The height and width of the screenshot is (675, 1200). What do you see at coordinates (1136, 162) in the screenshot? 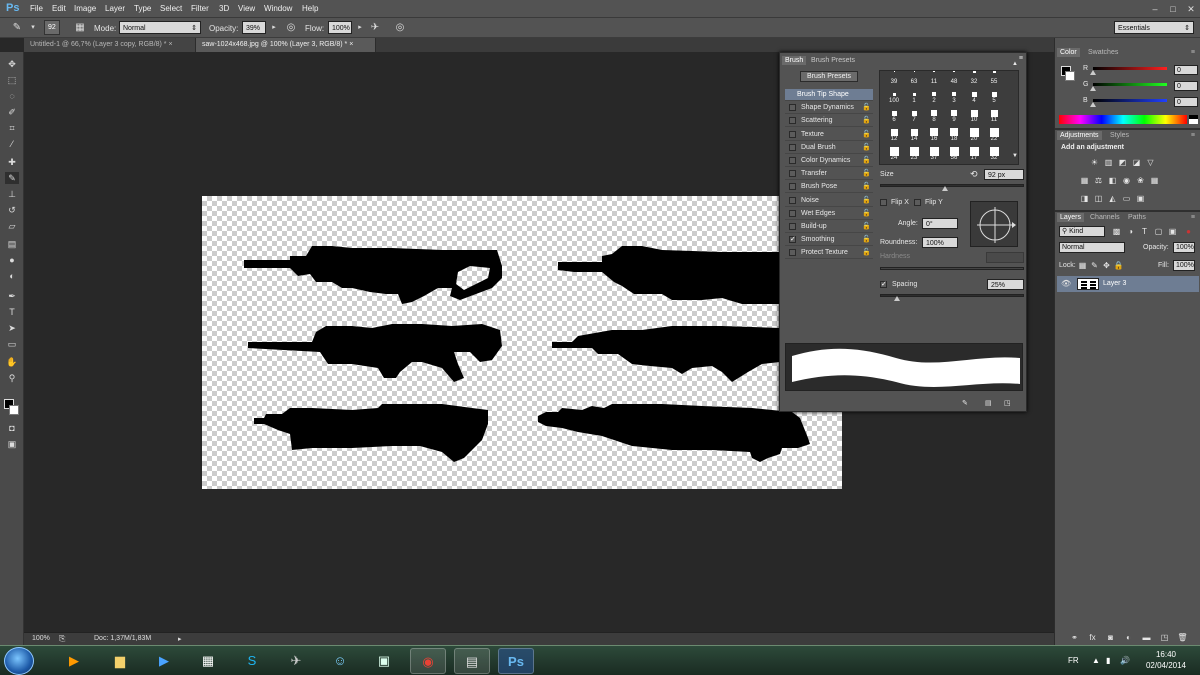
I see `exposure-icon: ◪` at bounding box center [1136, 162].